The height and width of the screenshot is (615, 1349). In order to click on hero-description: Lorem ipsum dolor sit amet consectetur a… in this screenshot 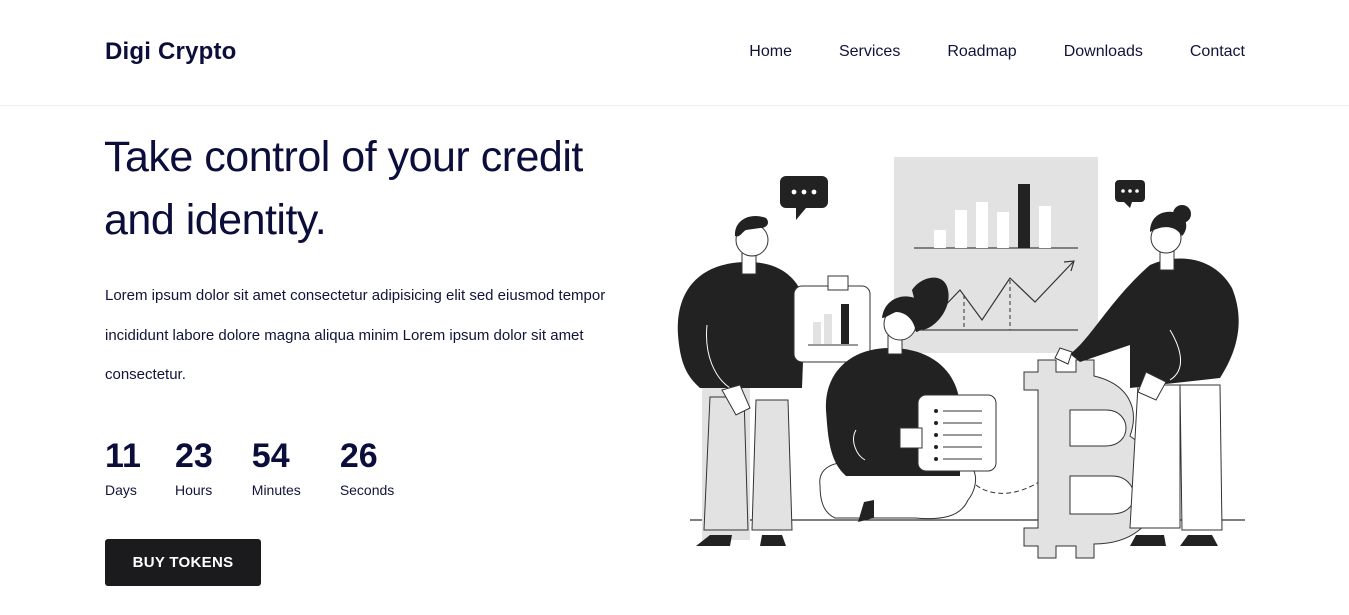, I will do `click(355, 335)`.